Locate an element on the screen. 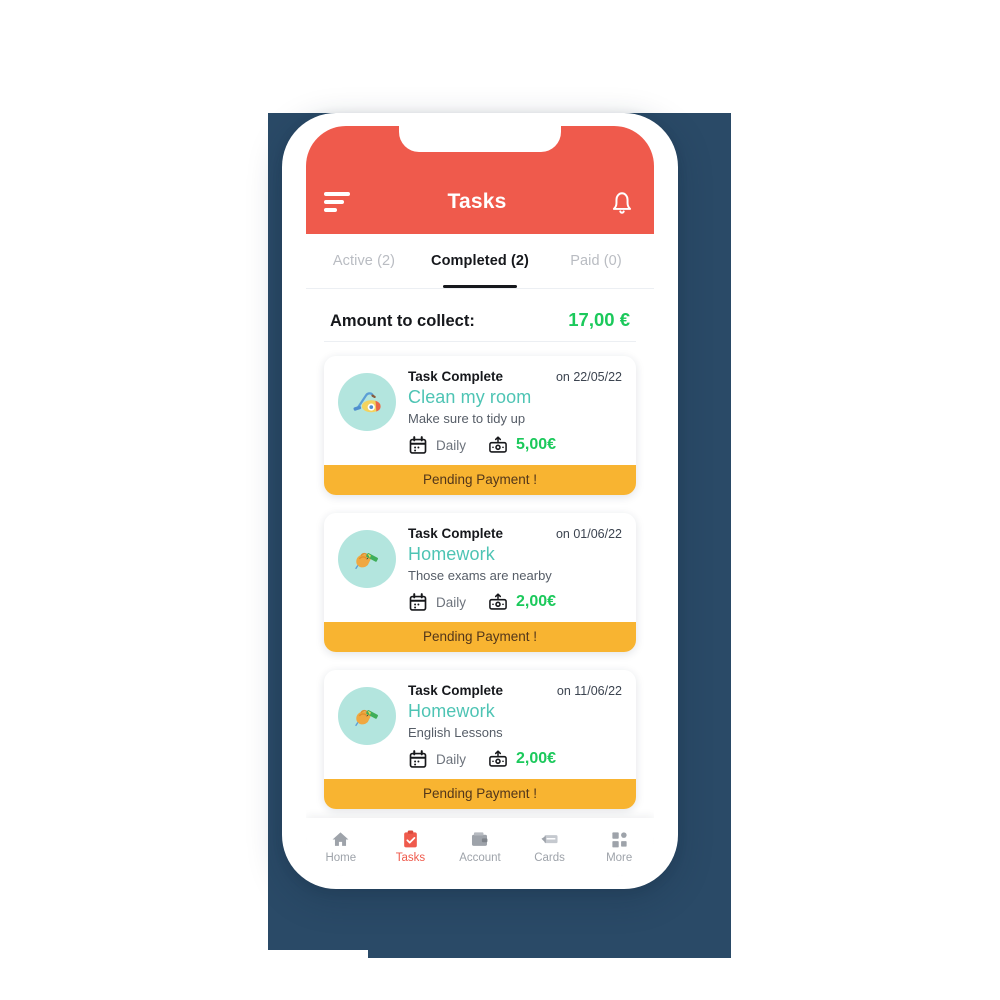 The height and width of the screenshot is (1000, 1000). task-card-header: Task Complete on 11/06/22 is located at coordinates (515, 690).